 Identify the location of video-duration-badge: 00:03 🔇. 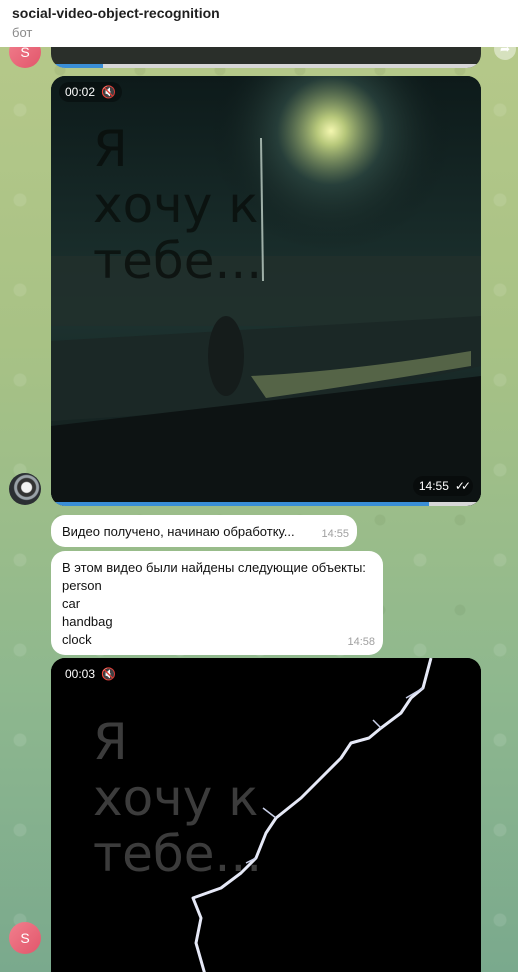
(90, 674).